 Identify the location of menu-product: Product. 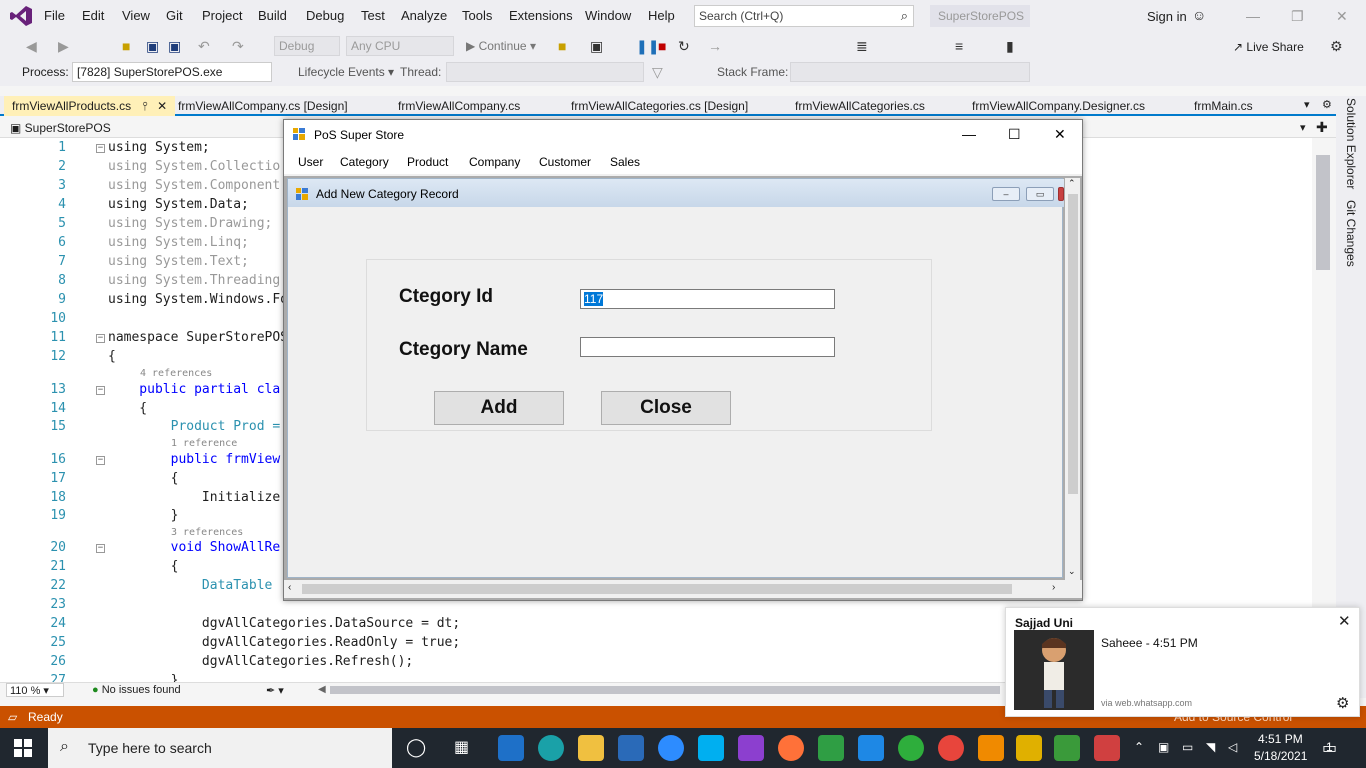
(427, 162).